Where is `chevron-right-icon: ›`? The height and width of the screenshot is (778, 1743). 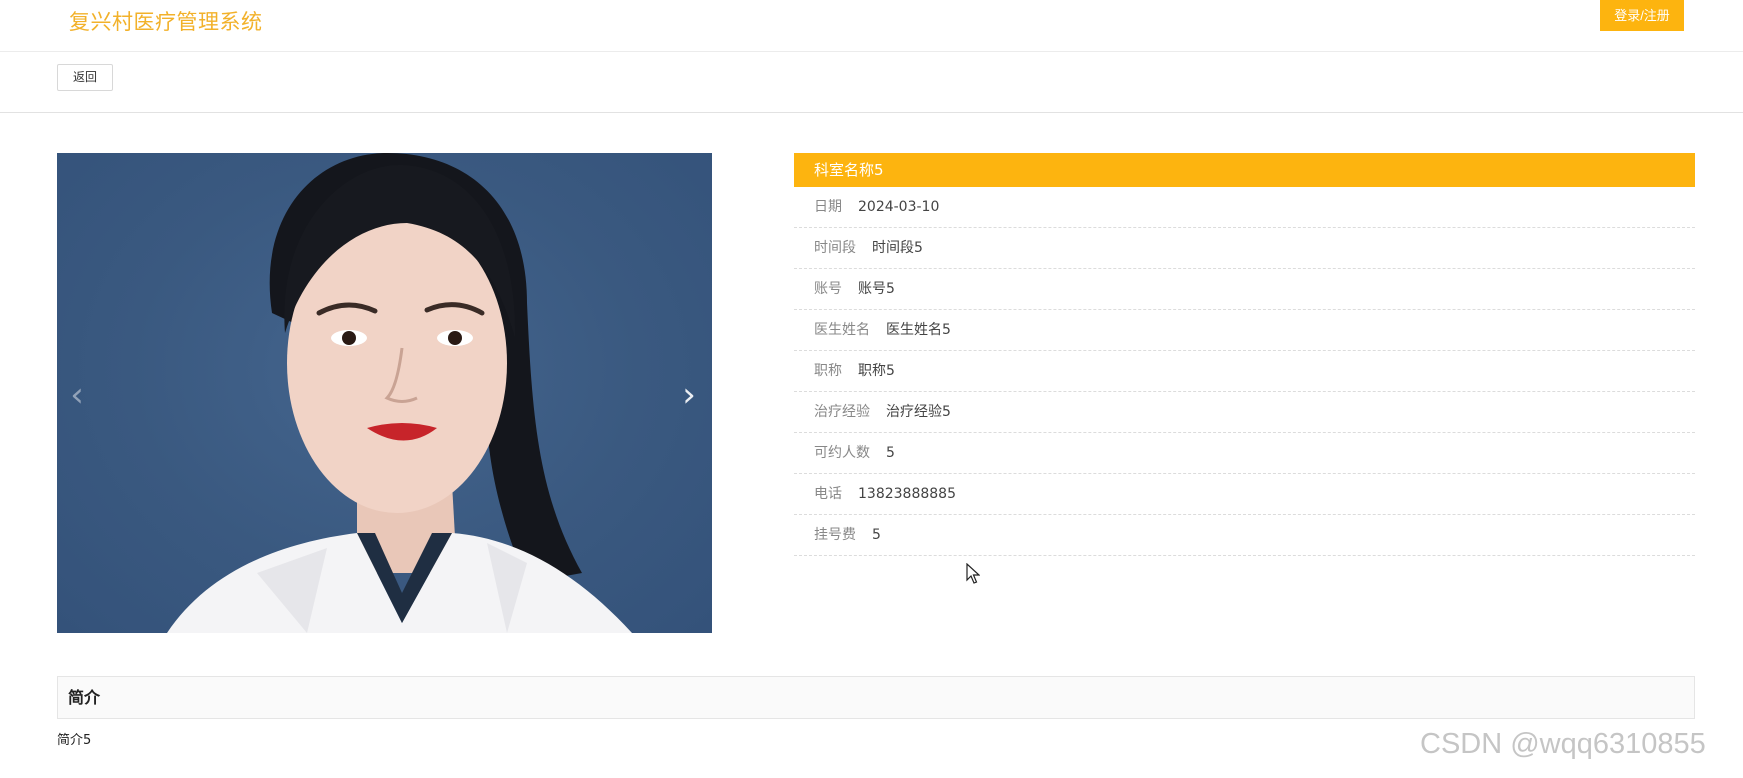 chevron-right-icon: › is located at coordinates (689, 395).